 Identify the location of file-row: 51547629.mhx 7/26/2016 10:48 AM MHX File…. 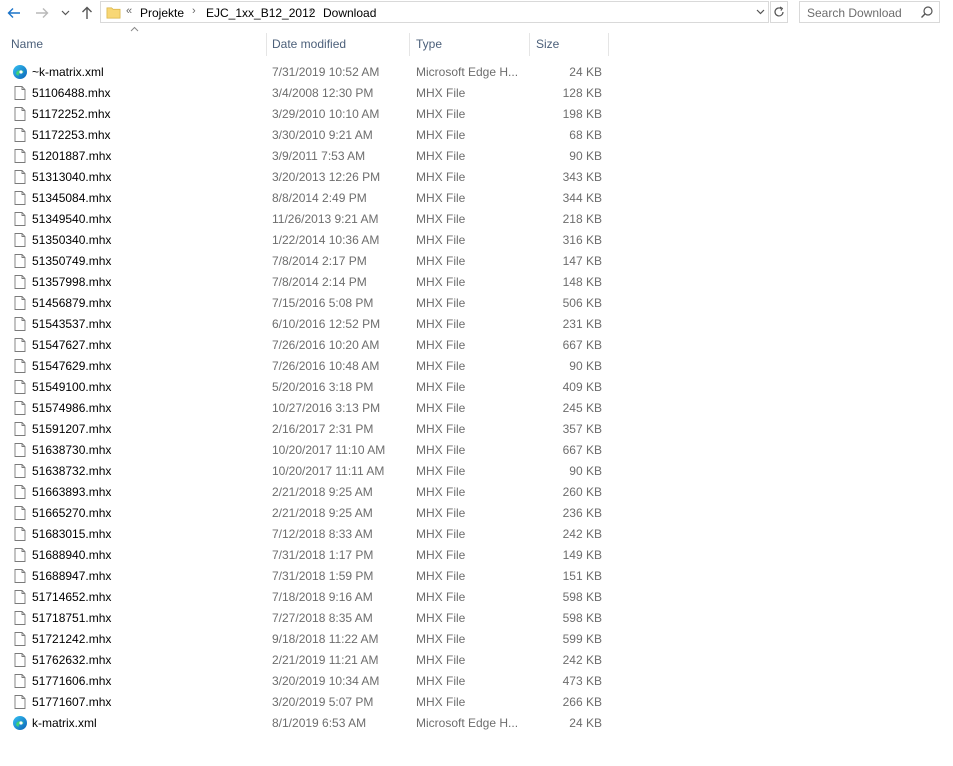
(310, 366).